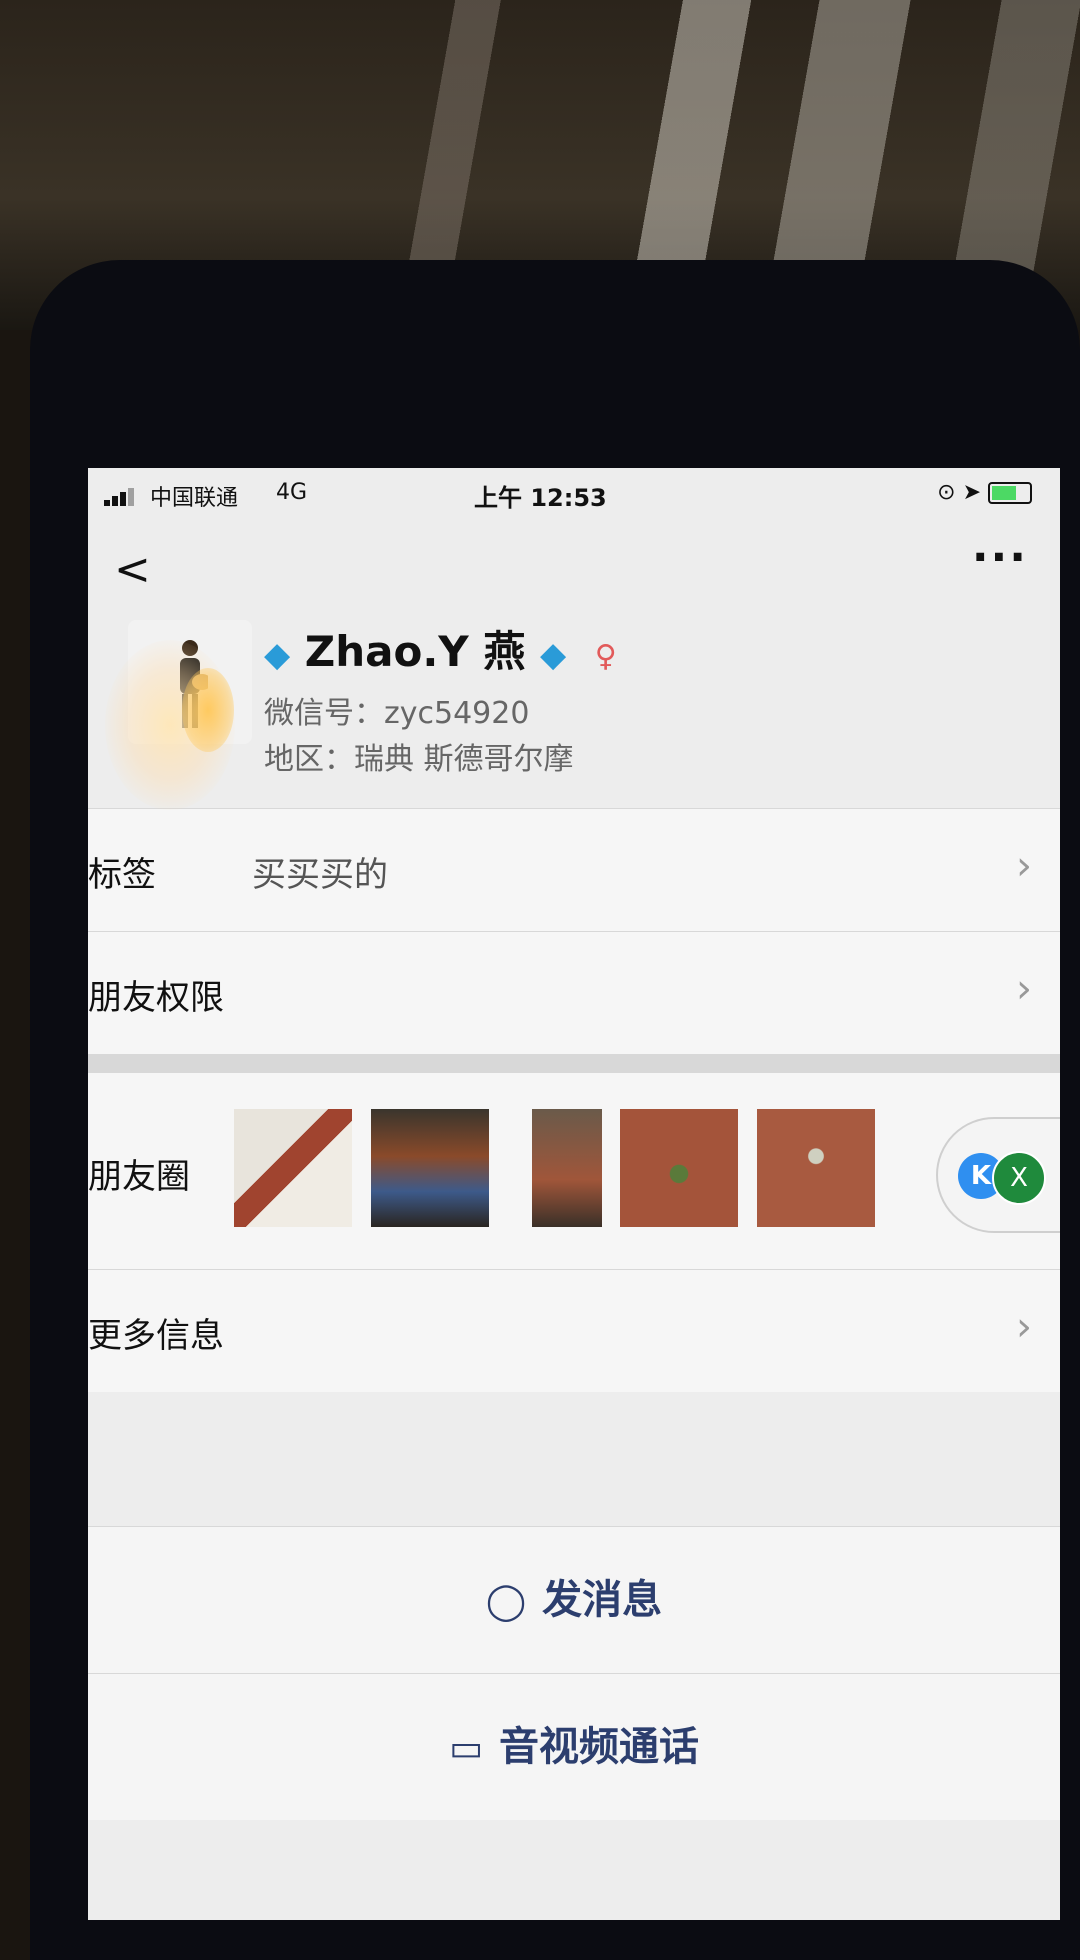  What do you see at coordinates (194, 498) in the screenshot?
I see `carrier-name: 中国联通` at bounding box center [194, 498].